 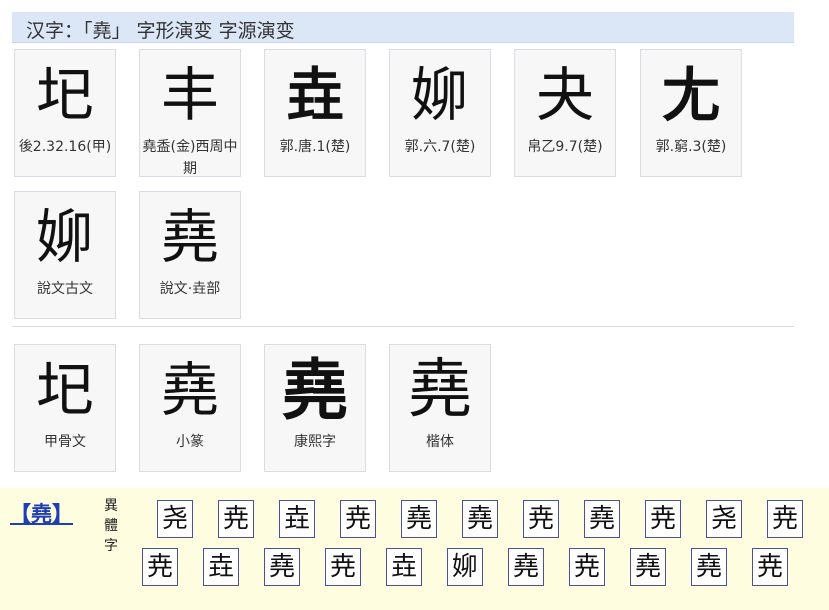 What do you see at coordinates (440, 147) in the screenshot?
I see `glyph-caption: 郭.六.7(楚)` at bounding box center [440, 147].